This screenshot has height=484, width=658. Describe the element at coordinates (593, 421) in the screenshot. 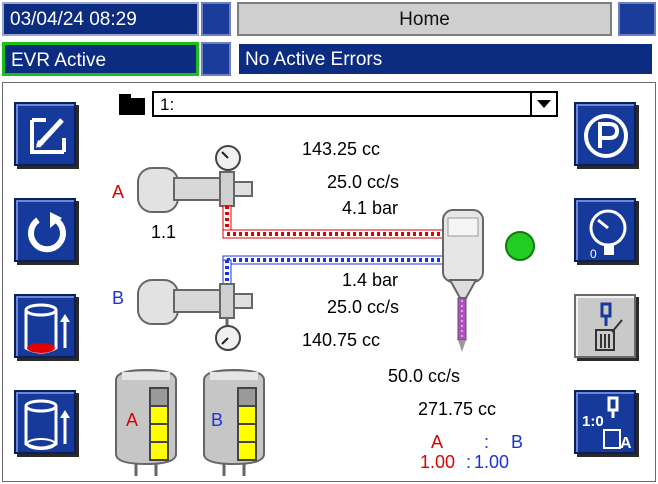

I see `svg-text: 1:0` at that location.